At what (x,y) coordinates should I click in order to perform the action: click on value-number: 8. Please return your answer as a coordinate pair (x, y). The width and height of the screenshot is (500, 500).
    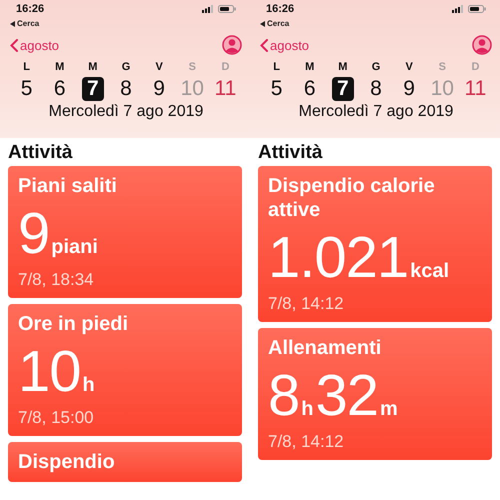
    Looking at the image, I should click on (284, 396).